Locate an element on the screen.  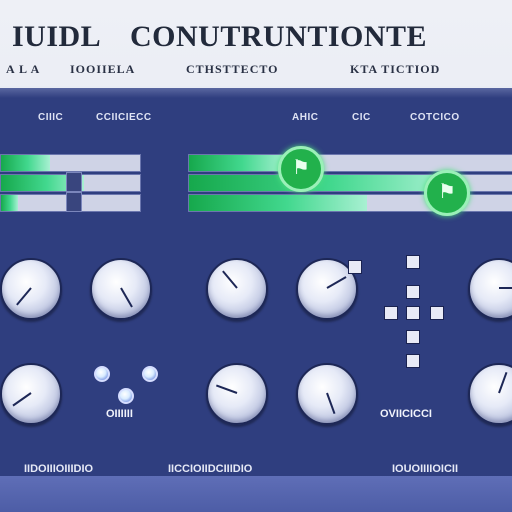
level-bar-3-fill is located at coordinates (9, 203).